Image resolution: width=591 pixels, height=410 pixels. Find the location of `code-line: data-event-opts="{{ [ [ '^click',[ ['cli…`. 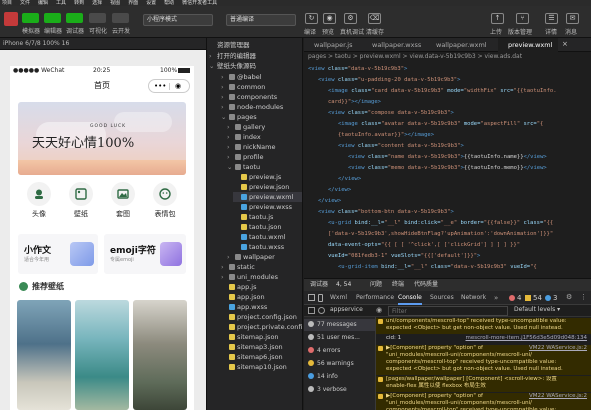

code-line: data-event-opts="{{ [ [ '^click',[ ['cli… is located at coordinates (424, 245).